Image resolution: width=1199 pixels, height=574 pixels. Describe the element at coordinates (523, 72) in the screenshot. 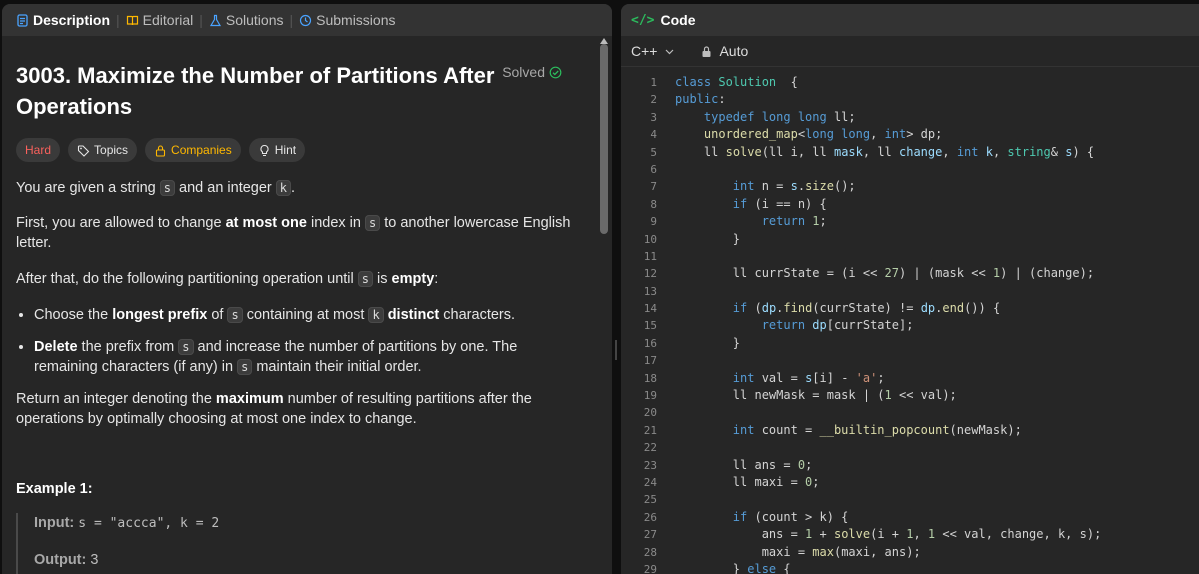

I see `solved-label: Solved` at that location.